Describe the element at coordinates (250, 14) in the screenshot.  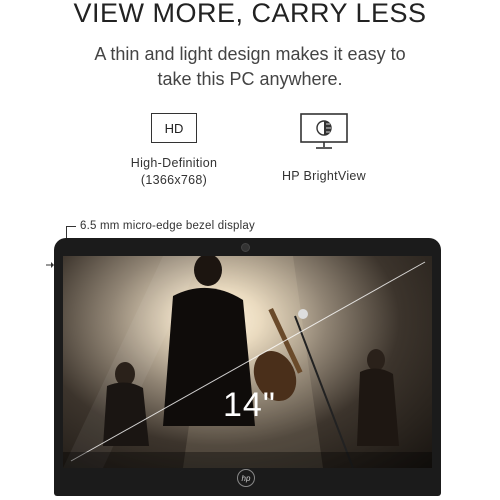
I see `headline: VIEW MORE, CARRY LESS` at that location.